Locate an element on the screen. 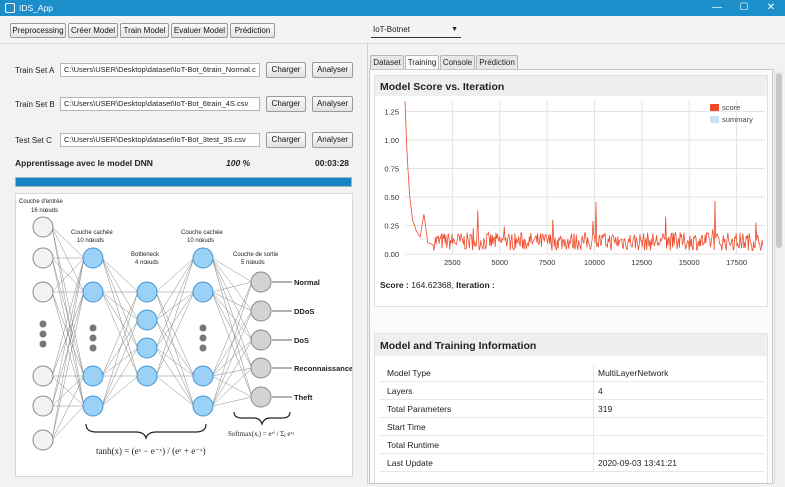  input-layer-label: Couche d'entrée is located at coordinates (41, 202).